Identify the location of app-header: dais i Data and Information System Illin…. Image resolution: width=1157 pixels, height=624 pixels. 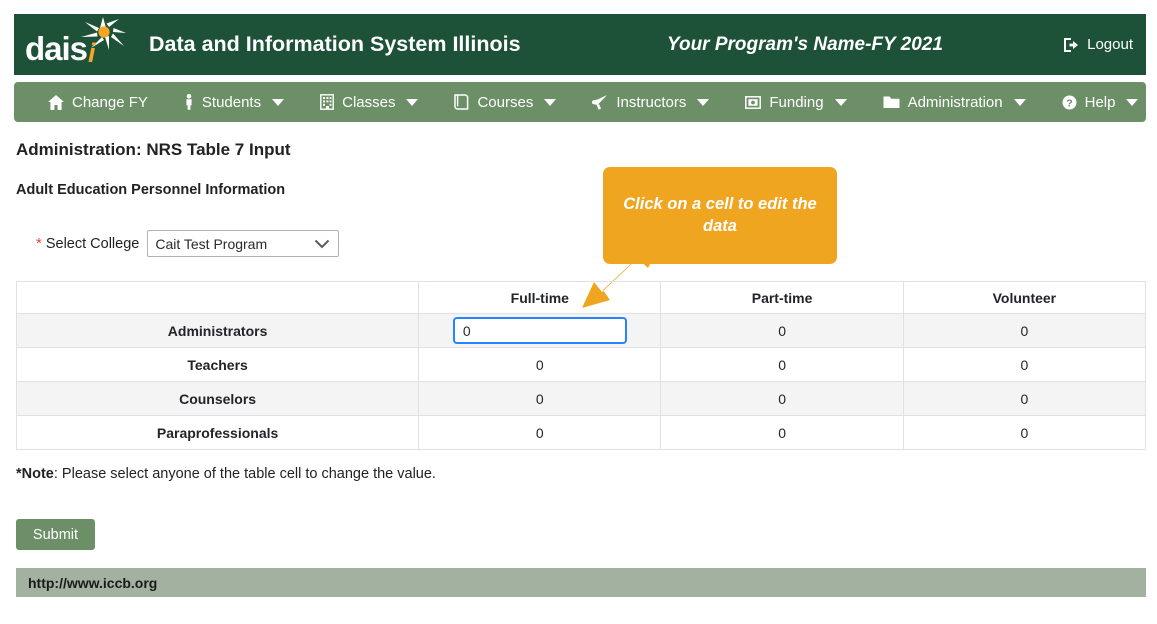
(580, 44).